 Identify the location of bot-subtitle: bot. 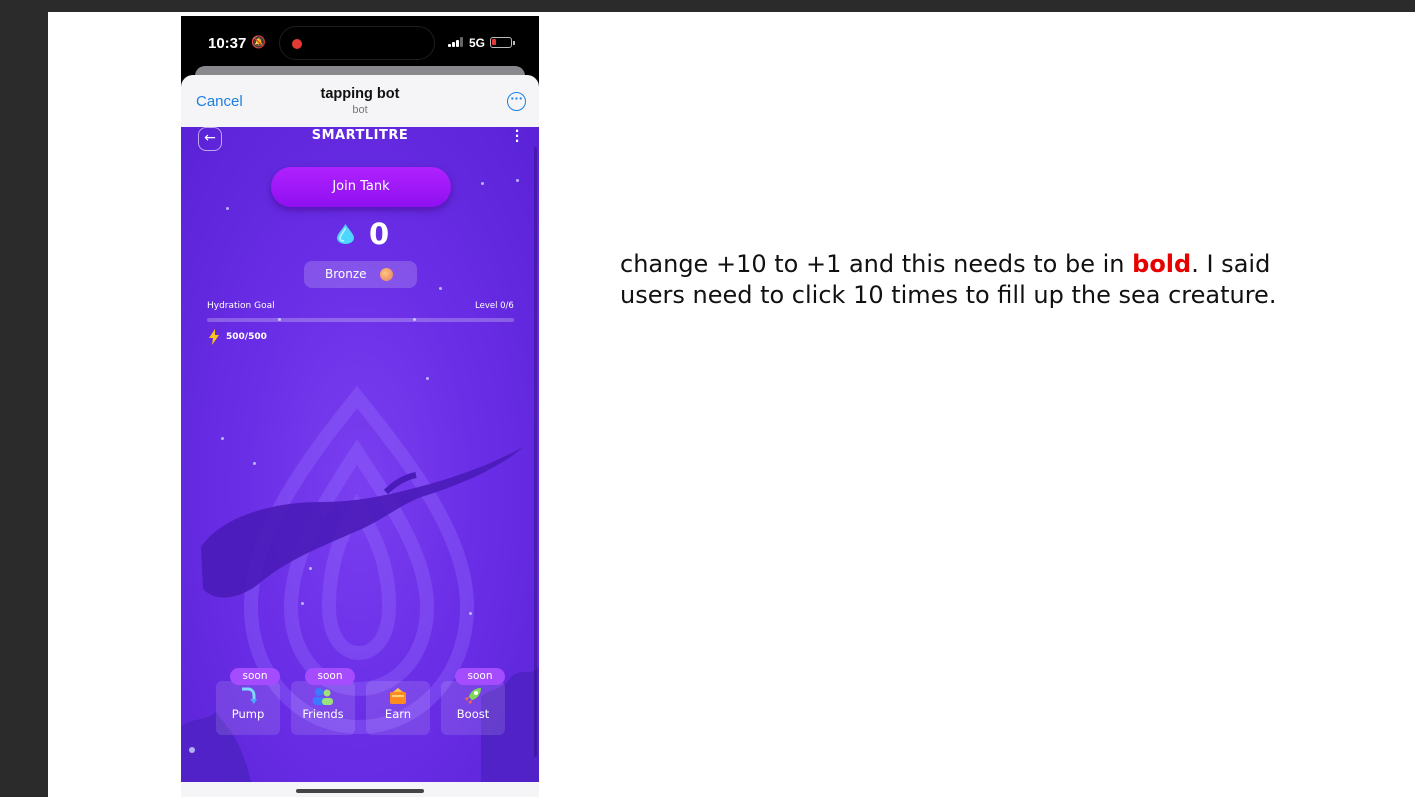
(360, 110).